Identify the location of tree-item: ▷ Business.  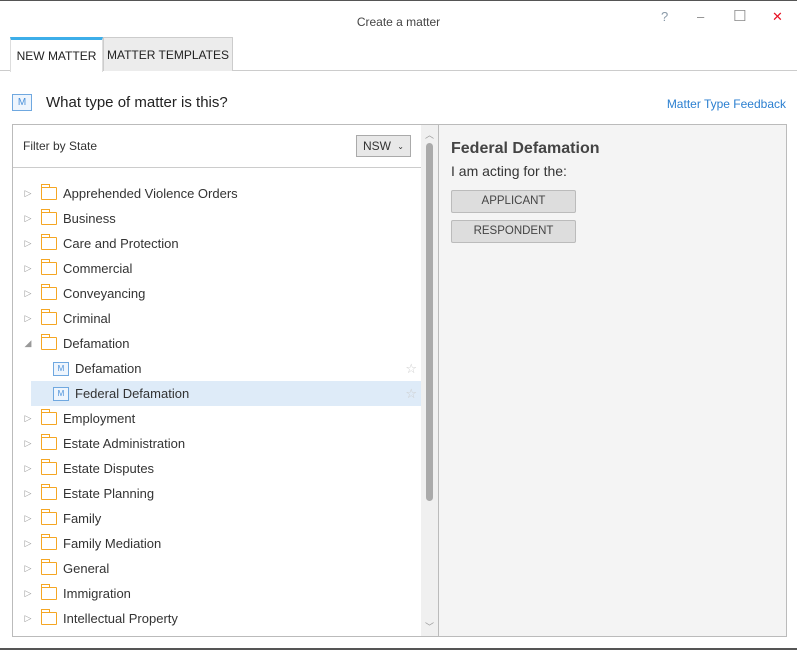
(217, 218).